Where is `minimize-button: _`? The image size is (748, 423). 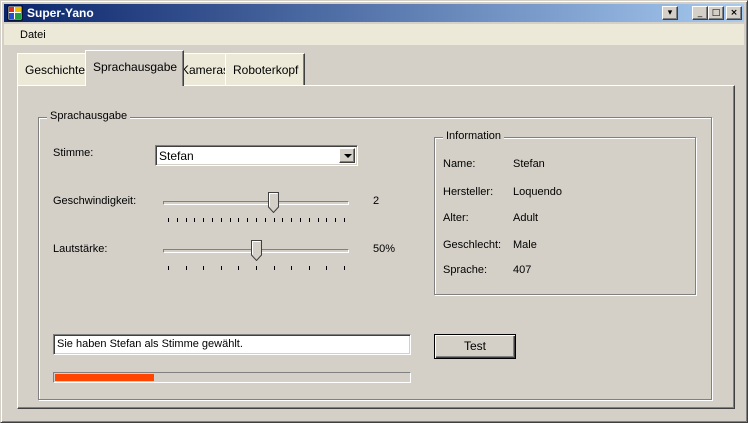
minimize-button: _ is located at coordinates (700, 13).